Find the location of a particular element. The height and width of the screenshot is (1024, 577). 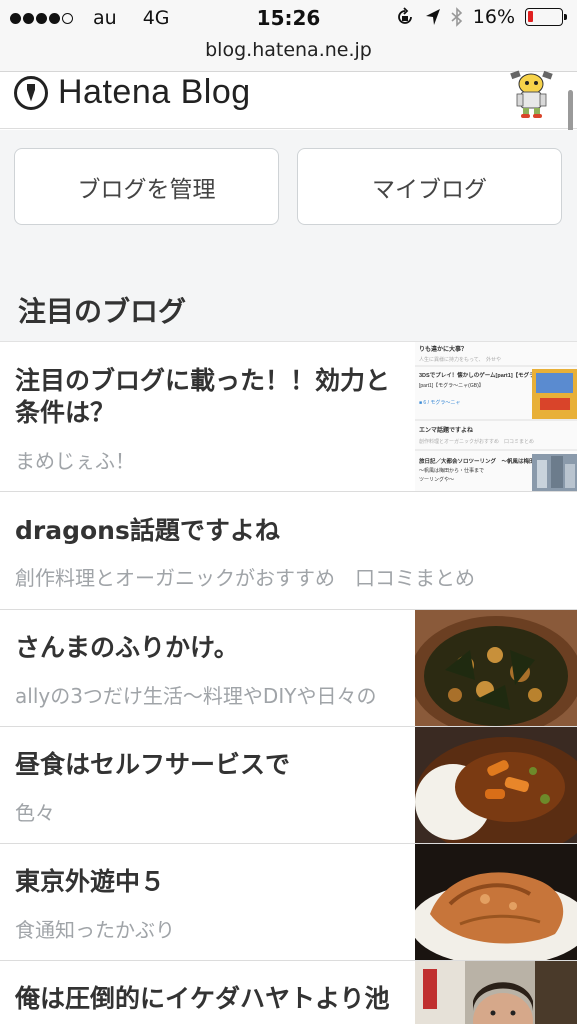

battery-level-fill is located at coordinates (530, 16).